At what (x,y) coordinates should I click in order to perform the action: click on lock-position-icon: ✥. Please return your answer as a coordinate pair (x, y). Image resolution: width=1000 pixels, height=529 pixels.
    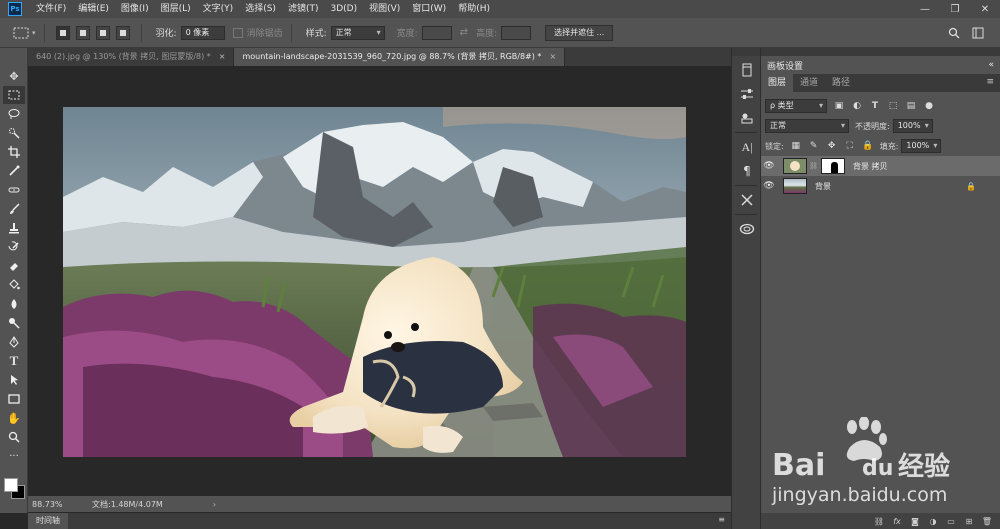
    Looking at the image, I should click on (832, 146).